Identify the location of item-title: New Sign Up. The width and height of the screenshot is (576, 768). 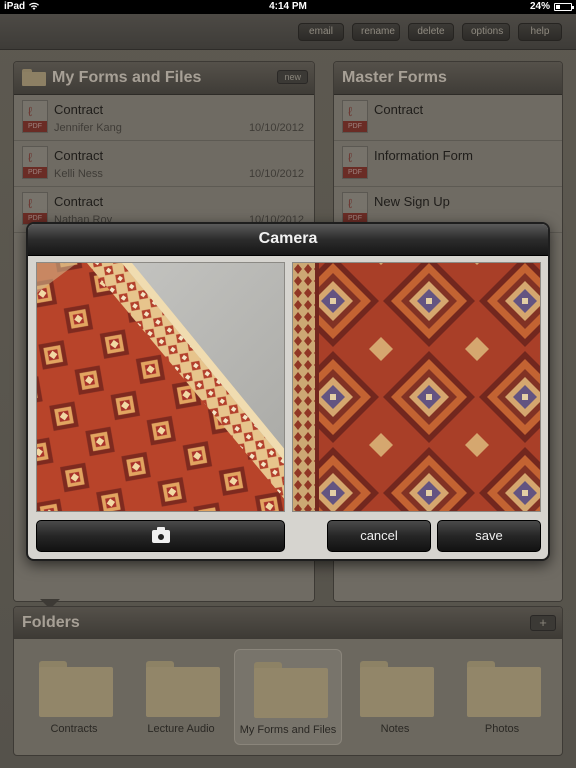
(412, 201).